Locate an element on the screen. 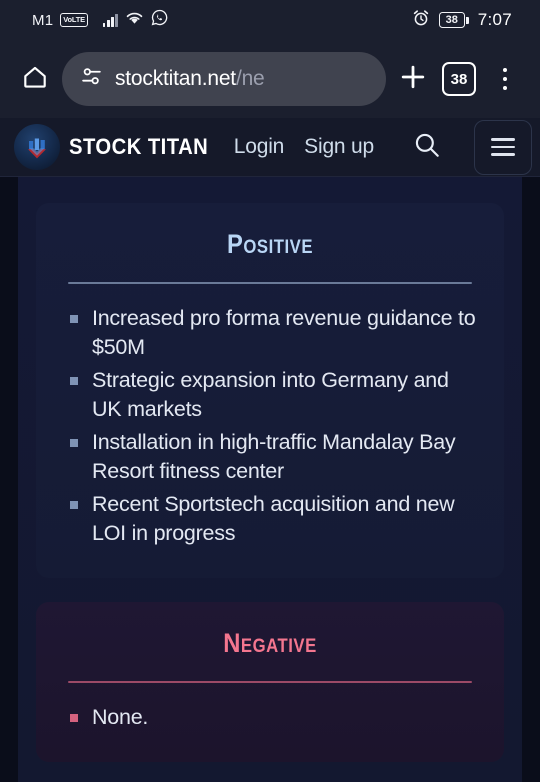 This screenshot has height=782, width=540. plus-icon is located at coordinates (413, 79).